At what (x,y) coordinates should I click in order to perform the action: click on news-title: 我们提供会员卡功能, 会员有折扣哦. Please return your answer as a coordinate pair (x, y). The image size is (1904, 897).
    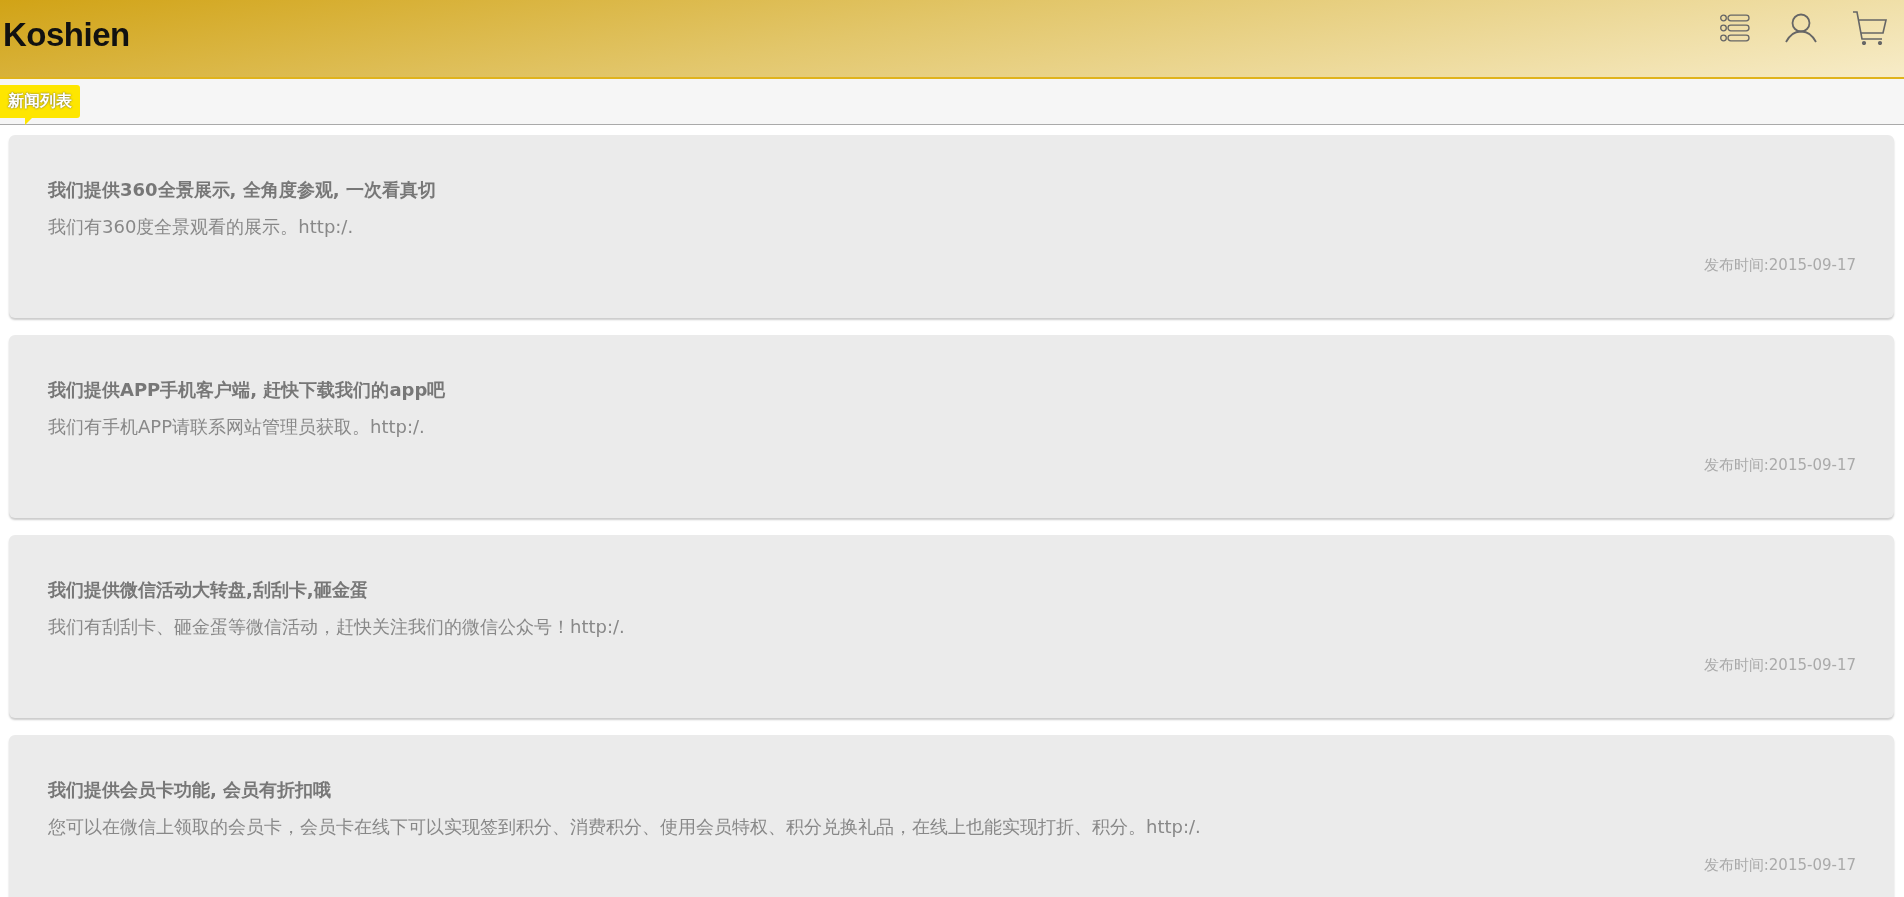
    Looking at the image, I should click on (190, 790).